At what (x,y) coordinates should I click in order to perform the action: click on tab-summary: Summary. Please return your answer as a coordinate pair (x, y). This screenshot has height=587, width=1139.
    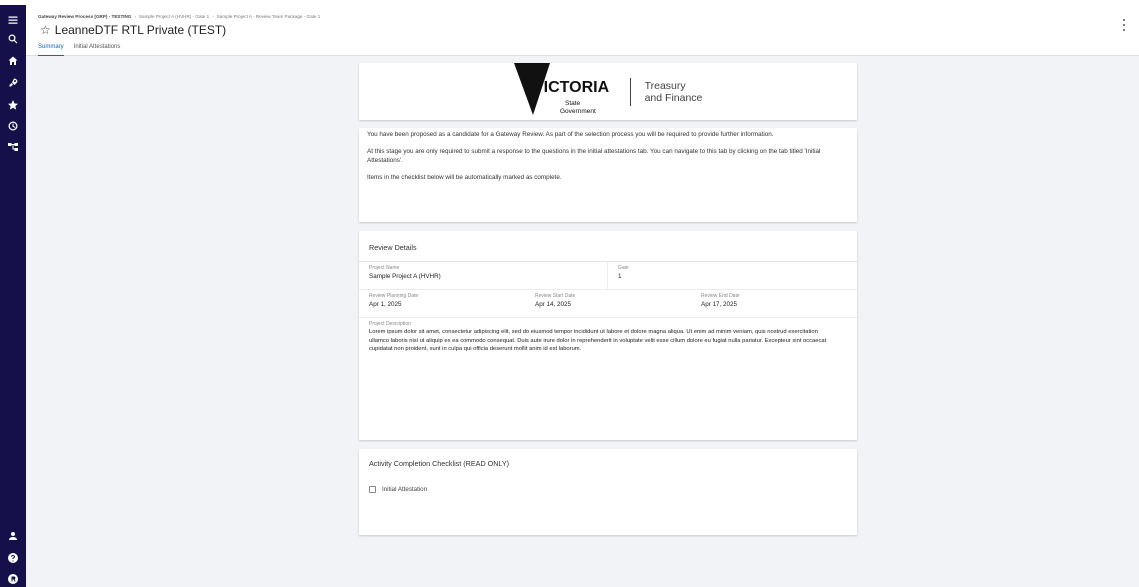
    Looking at the image, I should click on (51, 49).